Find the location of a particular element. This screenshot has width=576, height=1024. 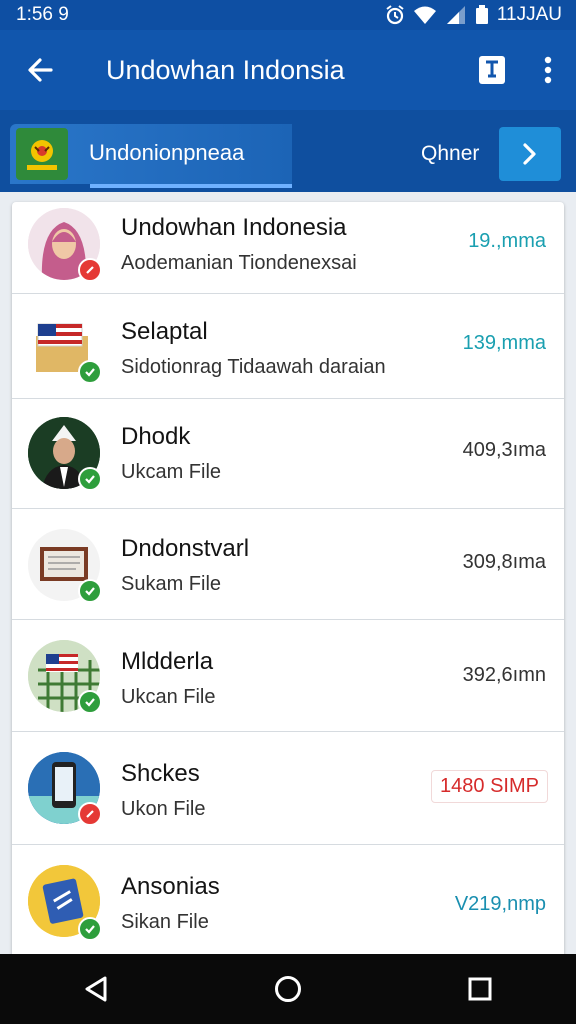

more-menu-button is located at coordinates (548, 70).